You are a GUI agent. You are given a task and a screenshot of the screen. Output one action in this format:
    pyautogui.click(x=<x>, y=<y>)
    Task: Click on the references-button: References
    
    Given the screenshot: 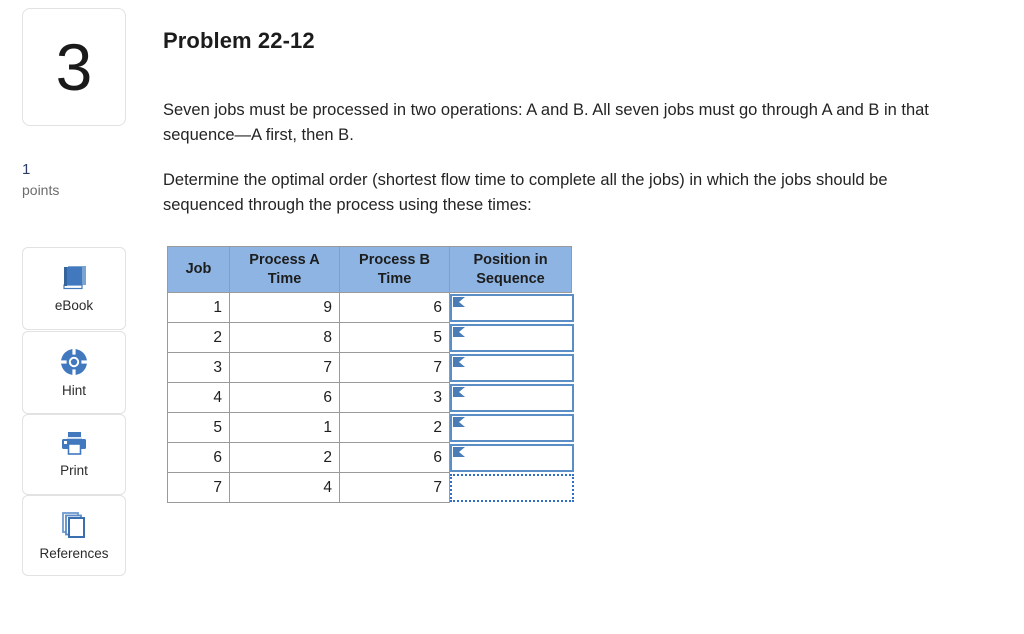 What is the action you would take?
    pyautogui.click(x=74, y=535)
    